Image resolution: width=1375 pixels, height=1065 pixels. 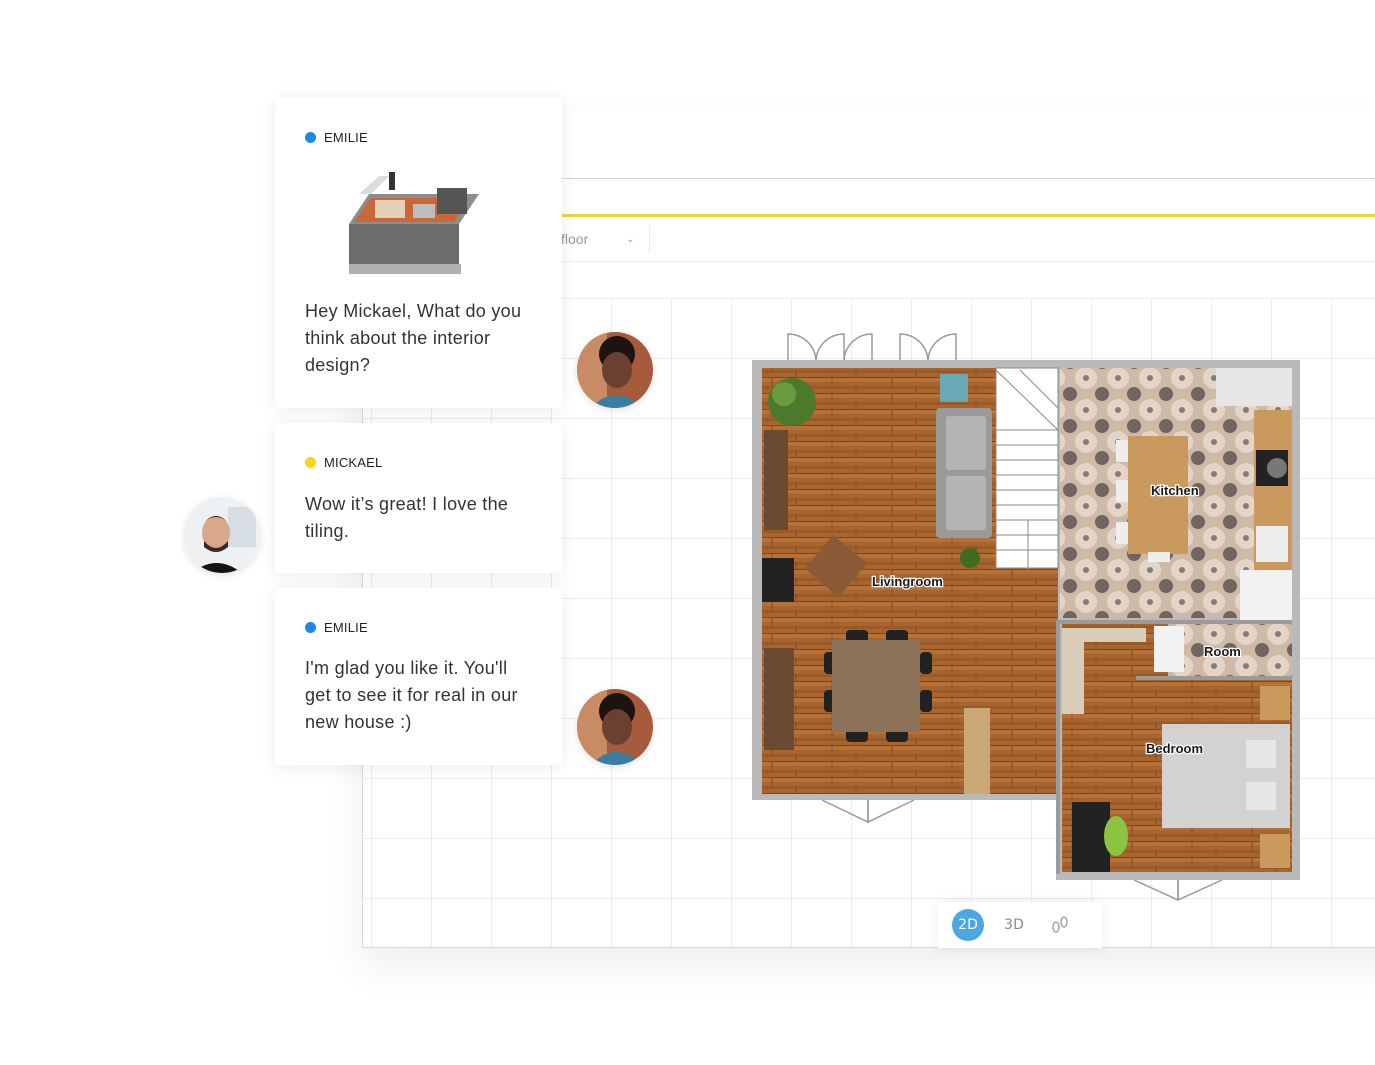 I want to click on toilet, so click(x=1169, y=649).